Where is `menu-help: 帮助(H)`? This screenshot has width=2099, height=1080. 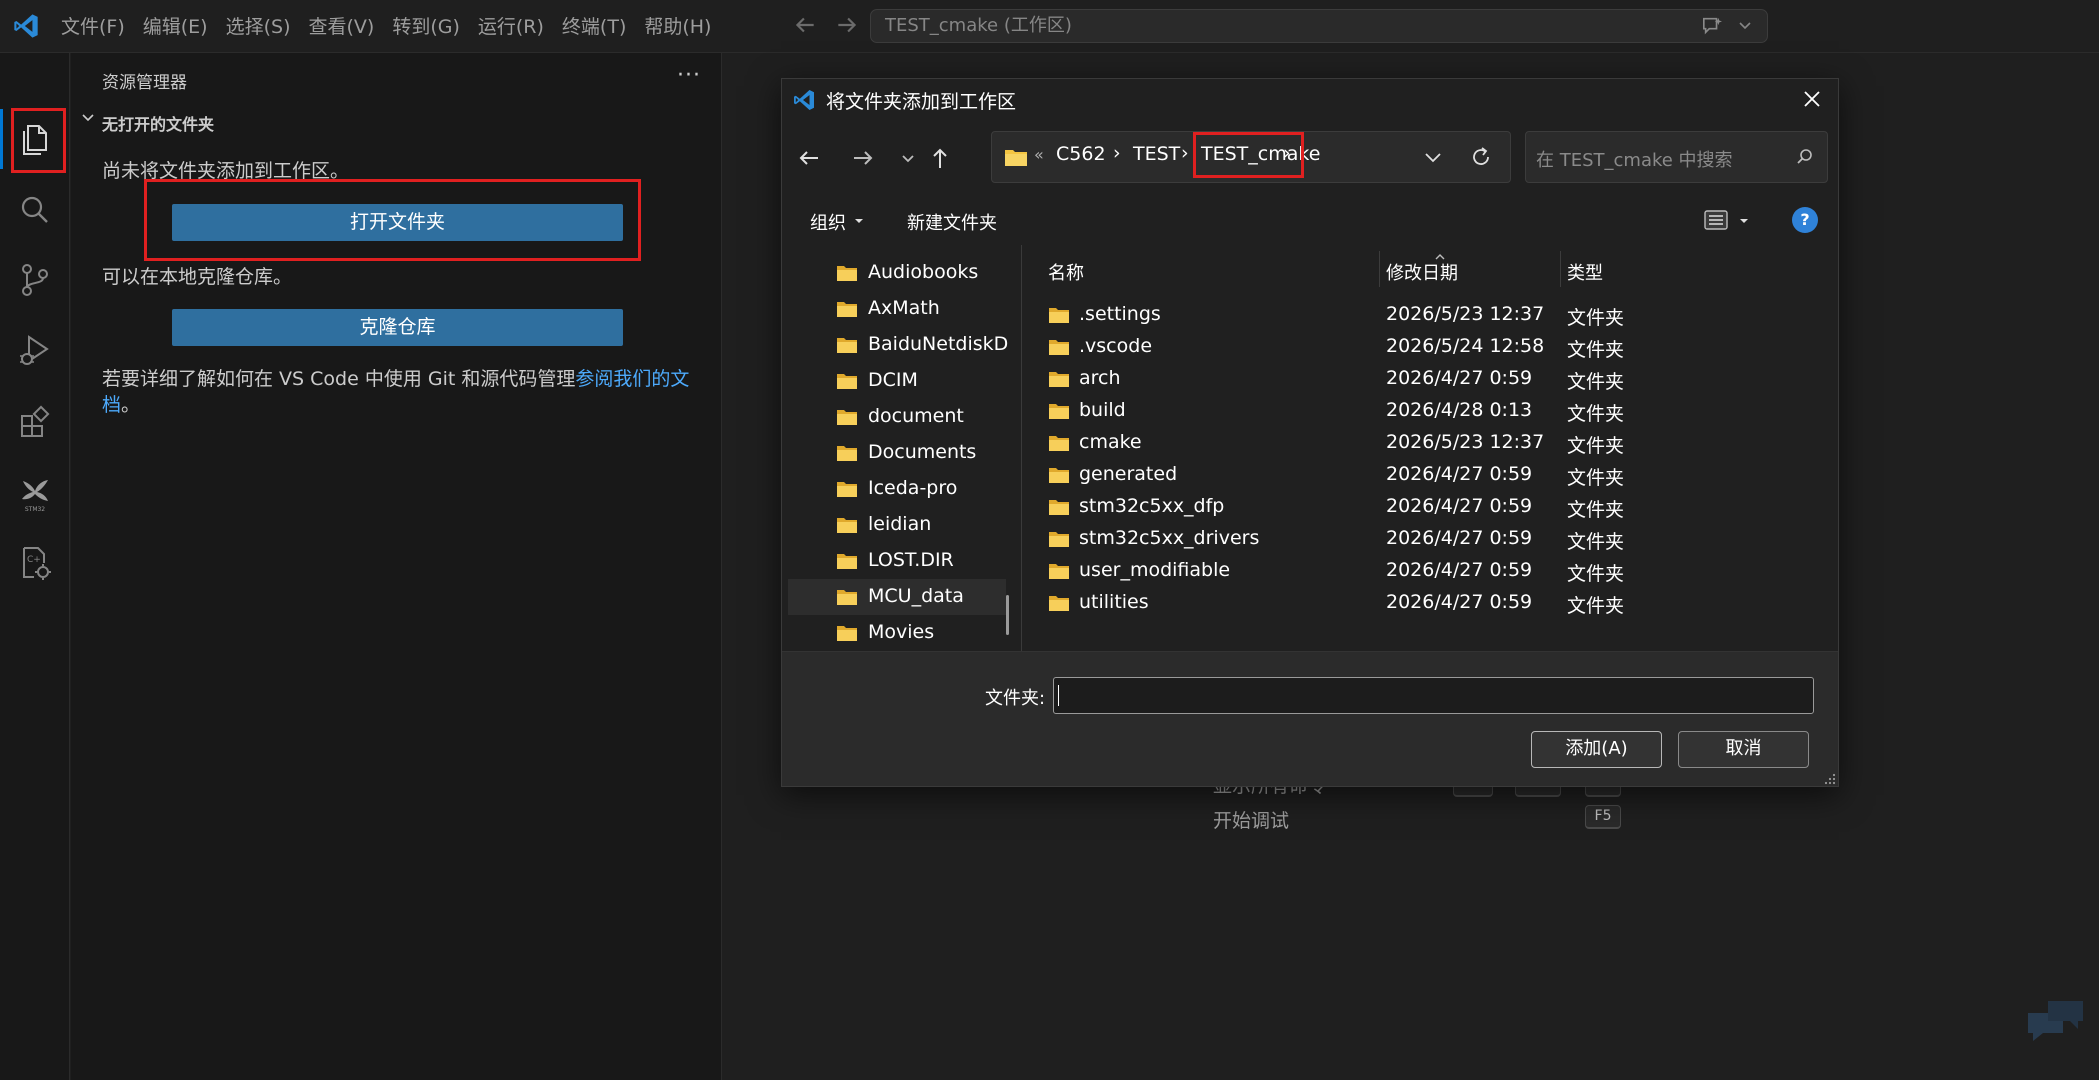
menu-help: 帮助(H) is located at coordinates (677, 27).